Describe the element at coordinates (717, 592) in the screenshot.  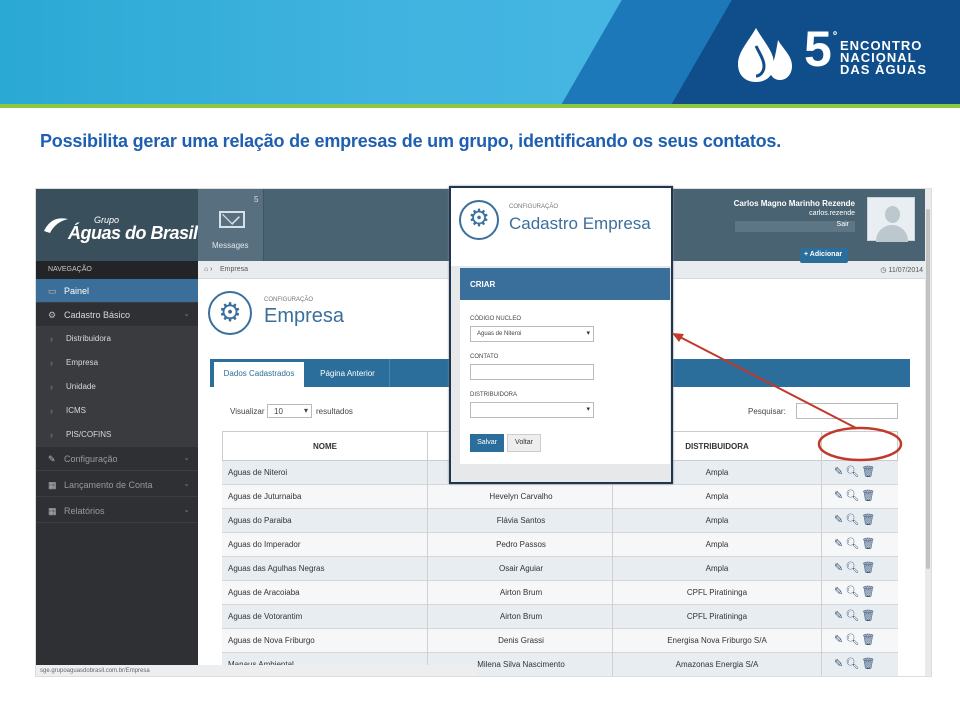
I see `cell-distribuidora: CPFL Piratininga` at that location.